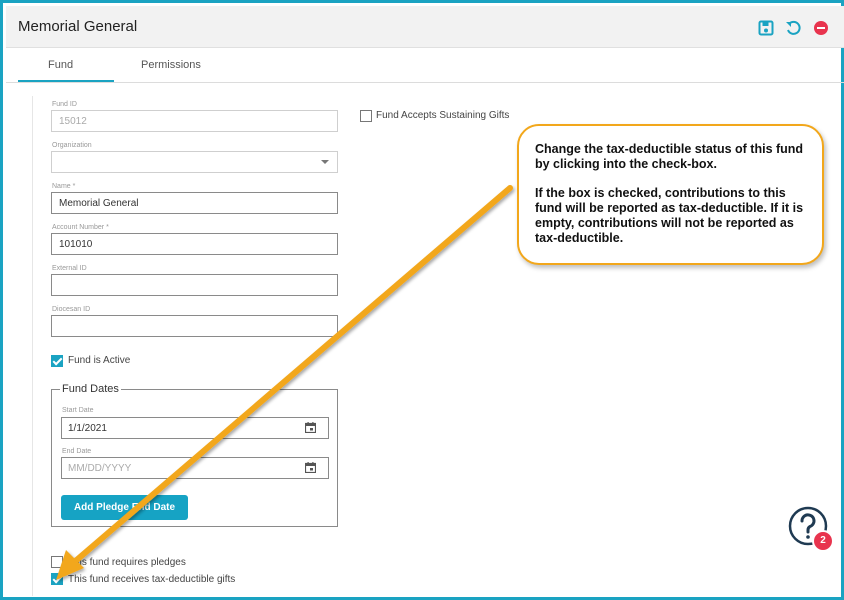 The image size is (844, 600). Describe the element at coordinates (57, 361) in the screenshot. I see `fund-active-checkbox` at that location.